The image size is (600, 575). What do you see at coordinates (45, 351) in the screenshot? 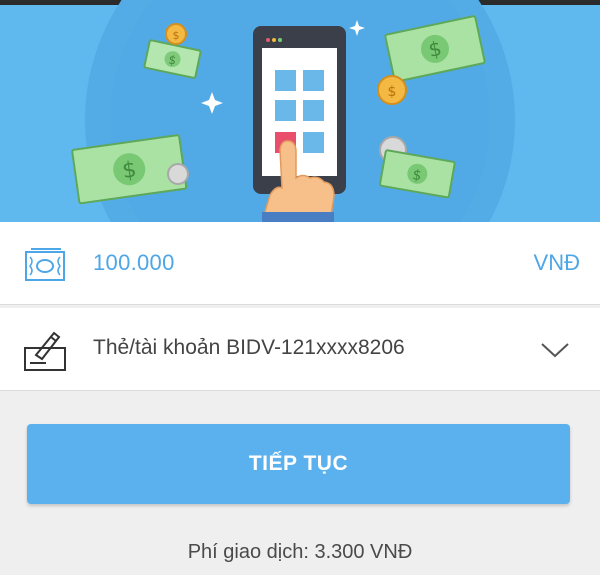
I see `card-sign-icon` at bounding box center [45, 351].